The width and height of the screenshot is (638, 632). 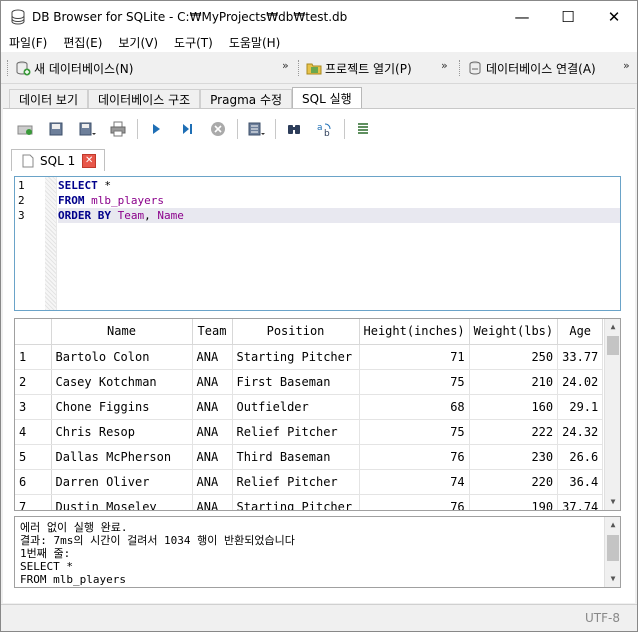 What do you see at coordinates (33, 332) in the screenshot?
I see `corner-header` at bounding box center [33, 332].